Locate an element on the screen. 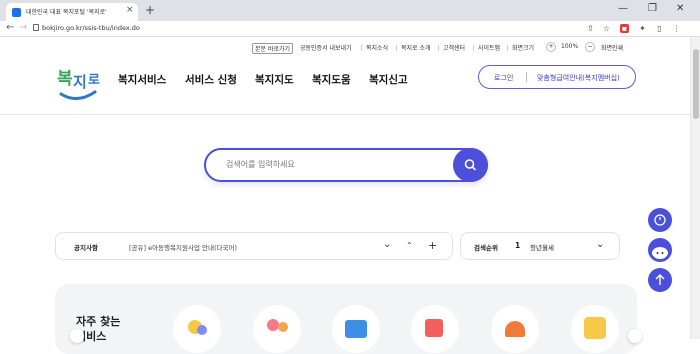 Image resolution: width=700 pixels, height=354 pixels. customer-center-link: 고객센터 is located at coordinates (454, 47).